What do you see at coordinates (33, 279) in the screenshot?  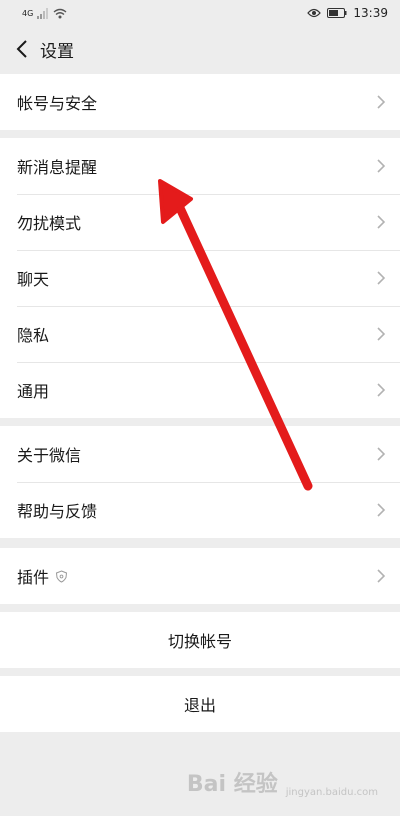 I see `settings-item-label: 聊天` at bounding box center [33, 279].